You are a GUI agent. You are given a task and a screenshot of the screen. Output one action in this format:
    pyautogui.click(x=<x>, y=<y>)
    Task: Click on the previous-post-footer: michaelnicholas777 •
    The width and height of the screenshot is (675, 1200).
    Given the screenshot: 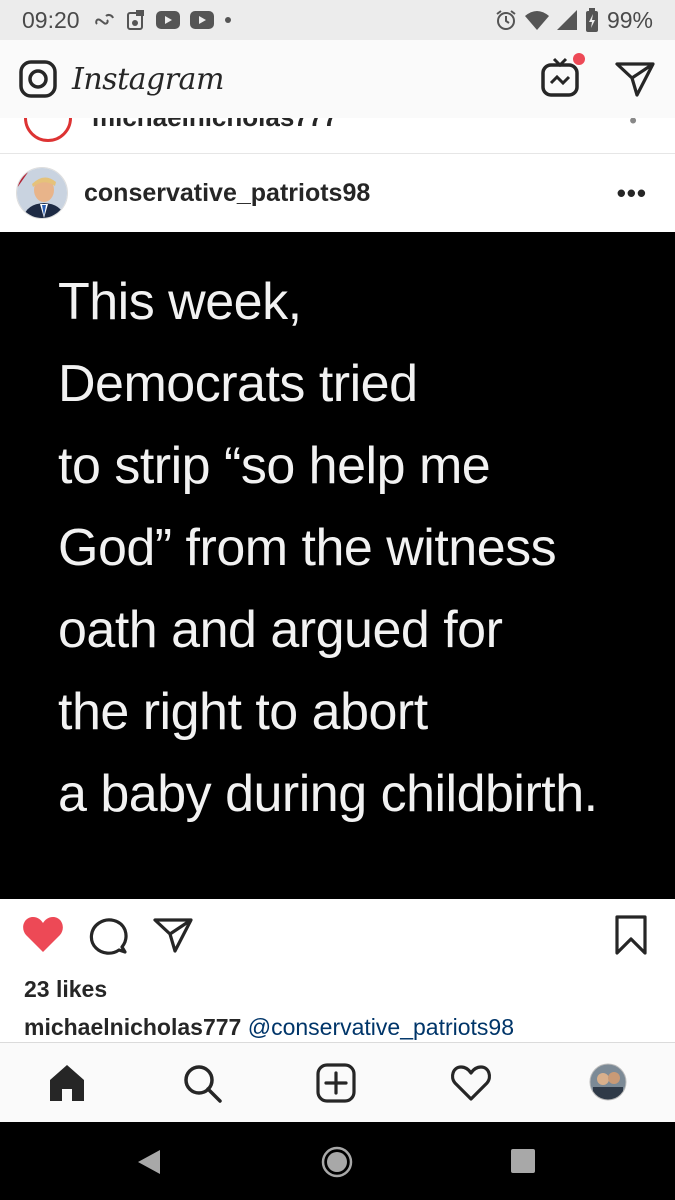 What is the action you would take?
    pyautogui.click(x=337, y=136)
    